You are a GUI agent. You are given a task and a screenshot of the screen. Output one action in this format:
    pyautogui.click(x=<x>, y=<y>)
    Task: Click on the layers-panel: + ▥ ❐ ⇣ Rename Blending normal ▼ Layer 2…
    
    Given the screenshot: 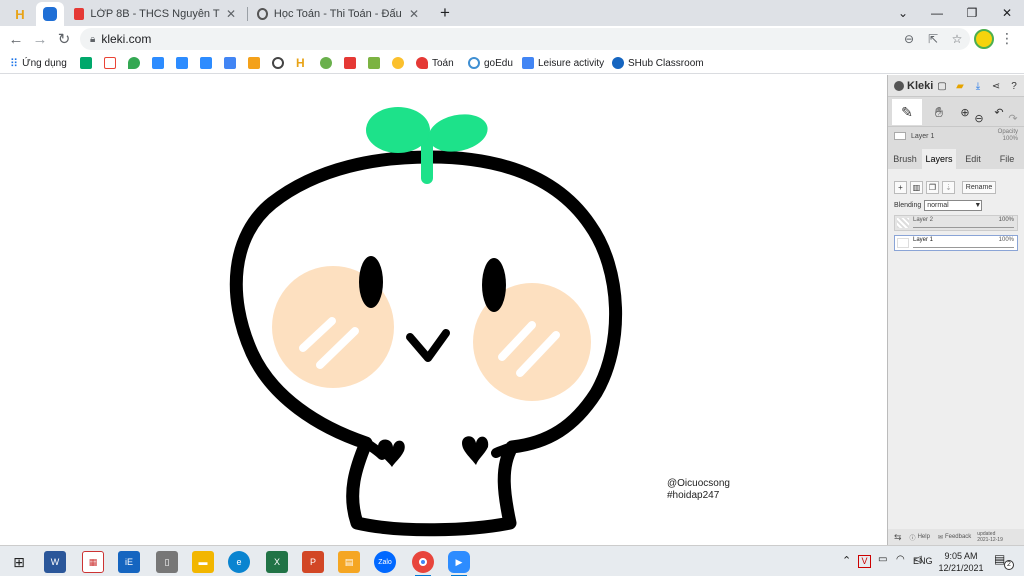 What is the action you would take?
    pyautogui.click(x=956, y=354)
    